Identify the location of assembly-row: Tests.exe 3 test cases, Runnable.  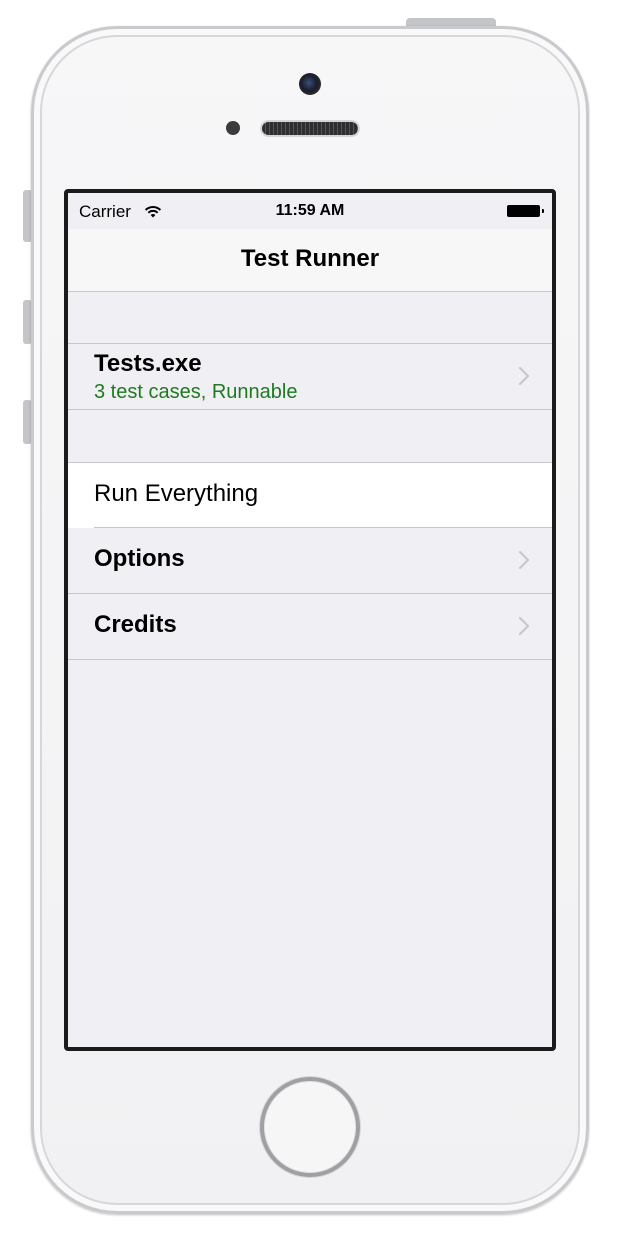
(310, 376).